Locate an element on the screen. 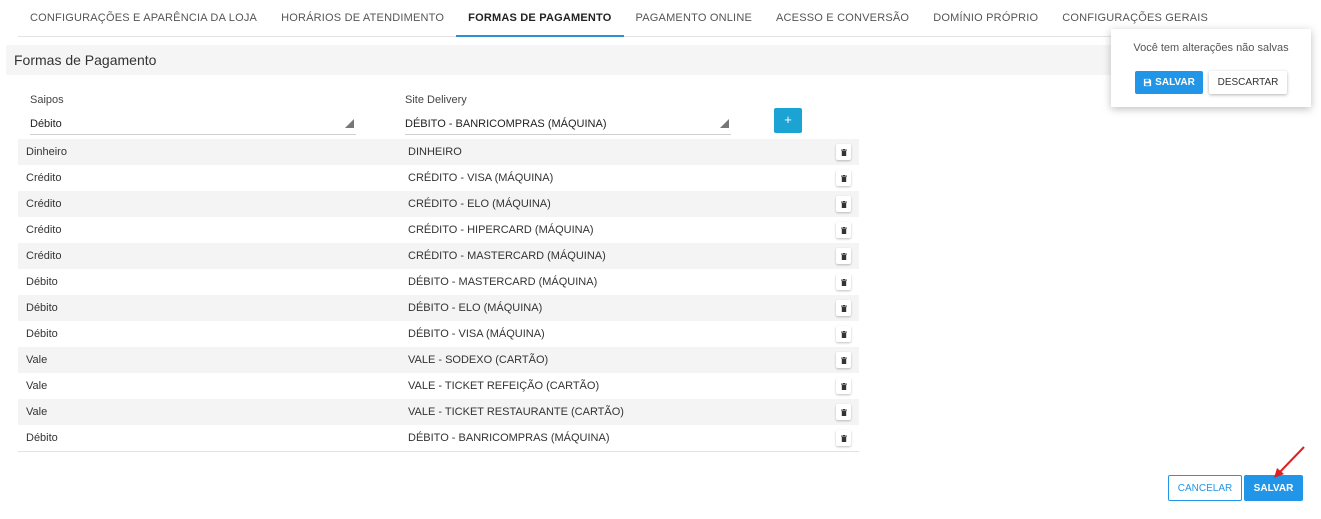 The width and height of the screenshot is (1321, 519). saipos-cell: Dinheiro is located at coordinates (46, 152).